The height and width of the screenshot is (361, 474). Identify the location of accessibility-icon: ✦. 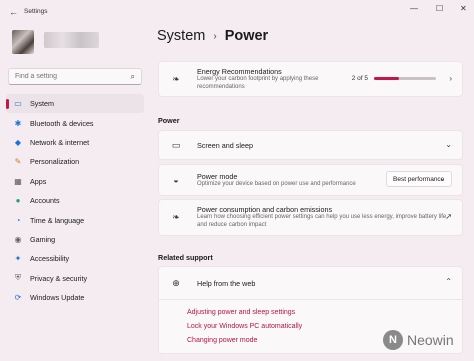
(18, 259).